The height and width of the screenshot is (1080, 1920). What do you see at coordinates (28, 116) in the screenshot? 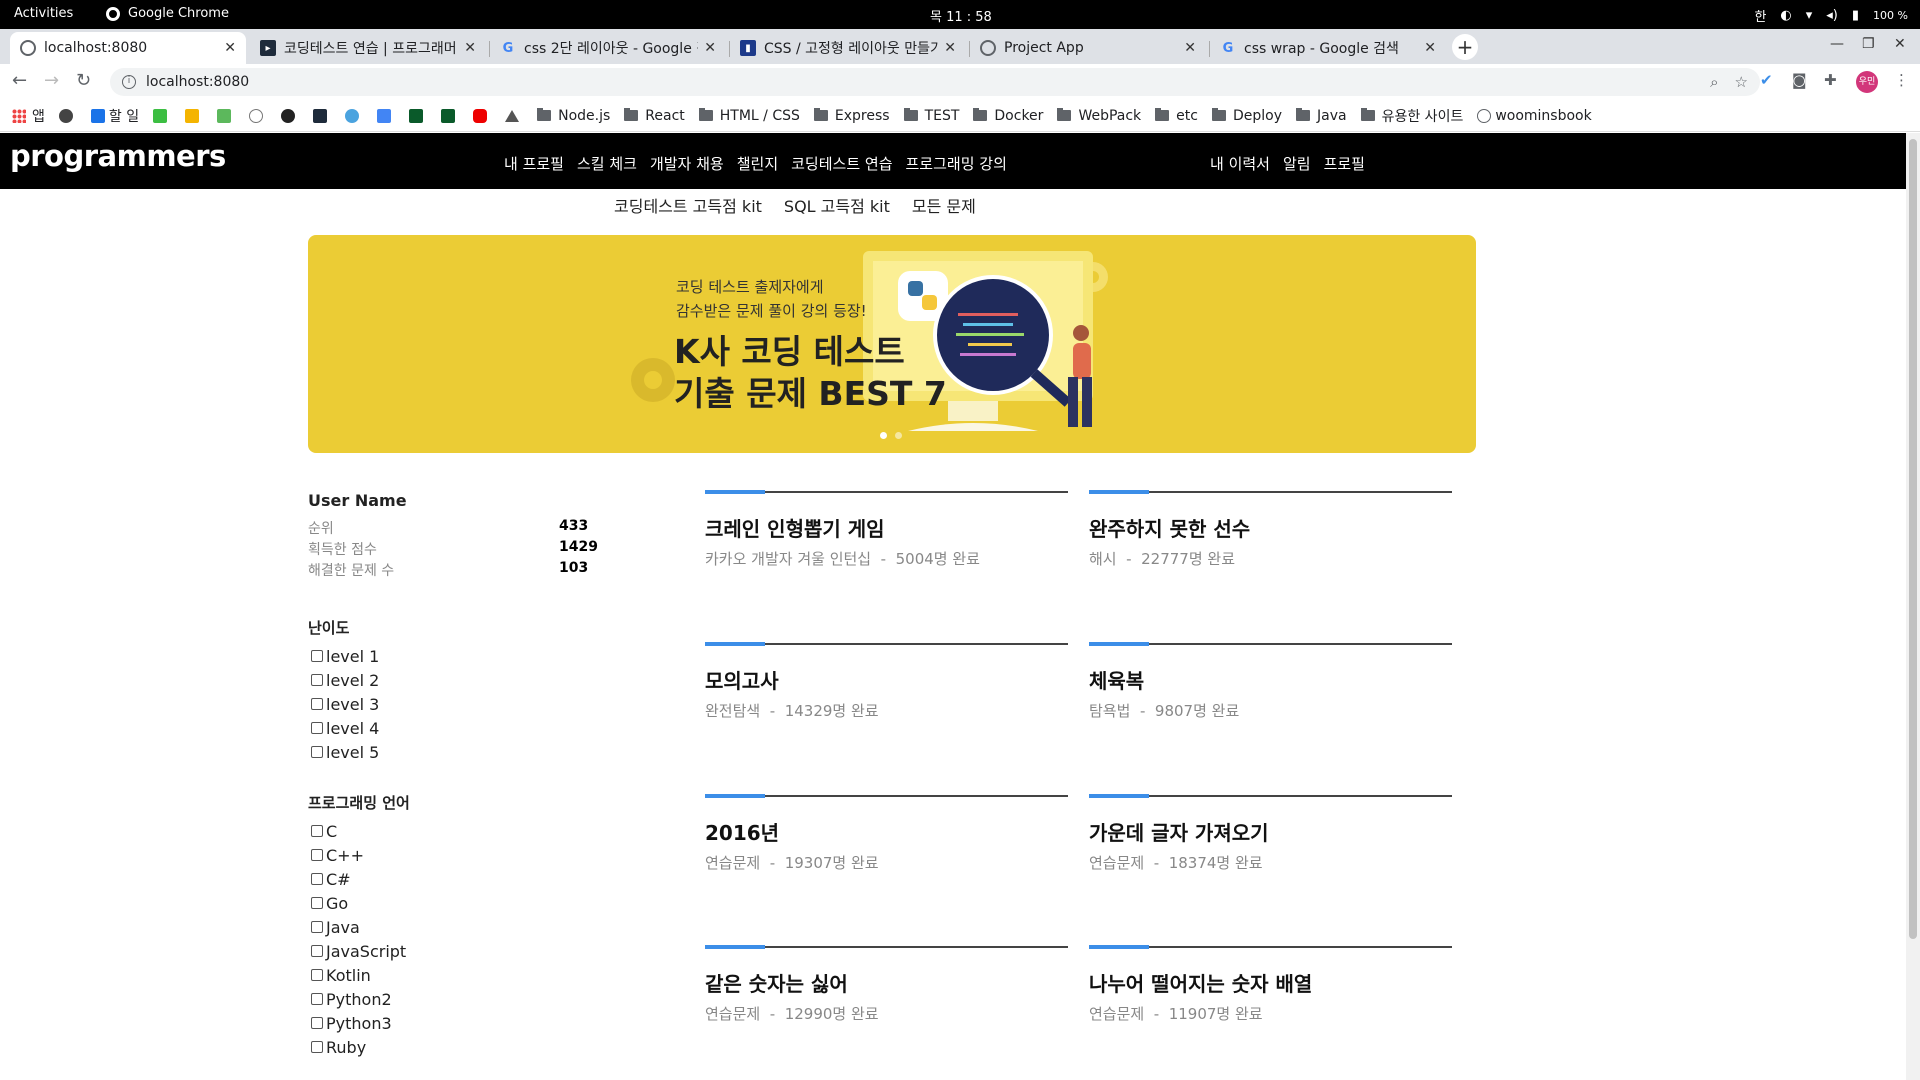
I see `bookmark-apps: 앱` at bounding box center [28, 116].